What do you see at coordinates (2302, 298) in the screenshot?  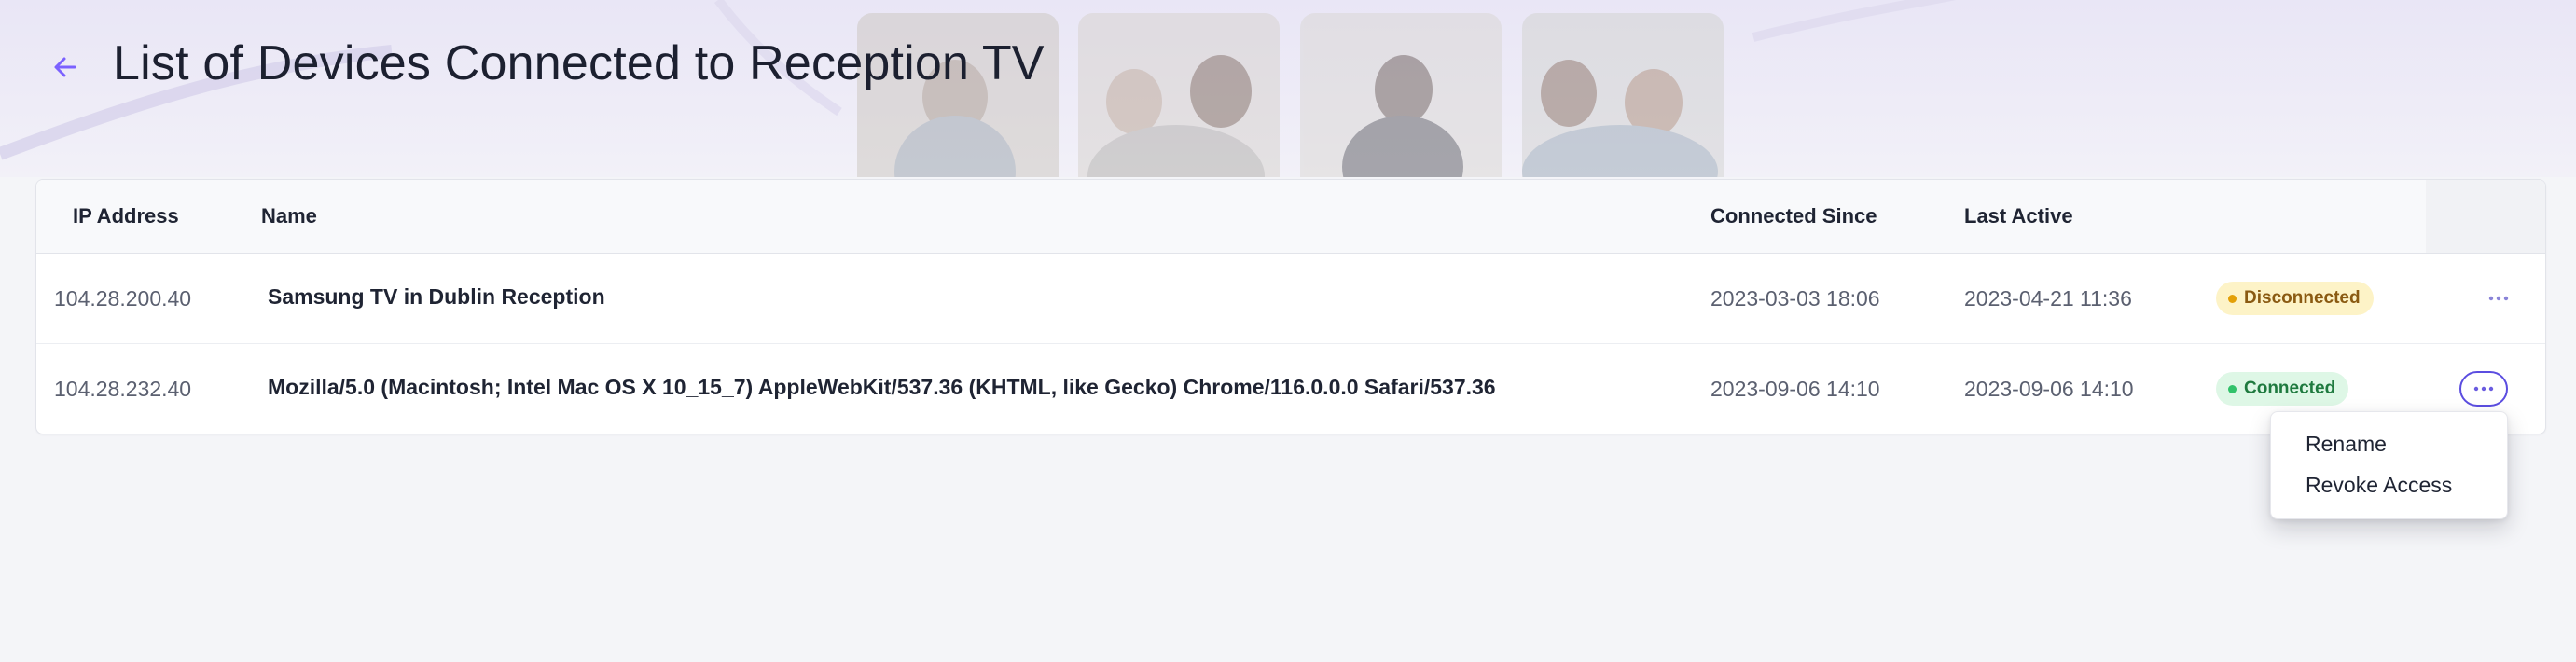 I see `status-label: Disconnected` at bounding box center [2302, 298].